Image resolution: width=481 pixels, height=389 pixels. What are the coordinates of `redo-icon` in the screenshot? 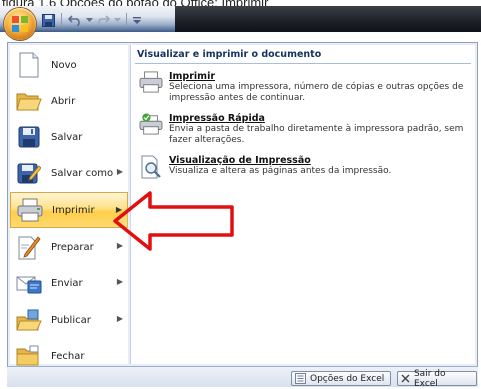 It's located at (104, 20).